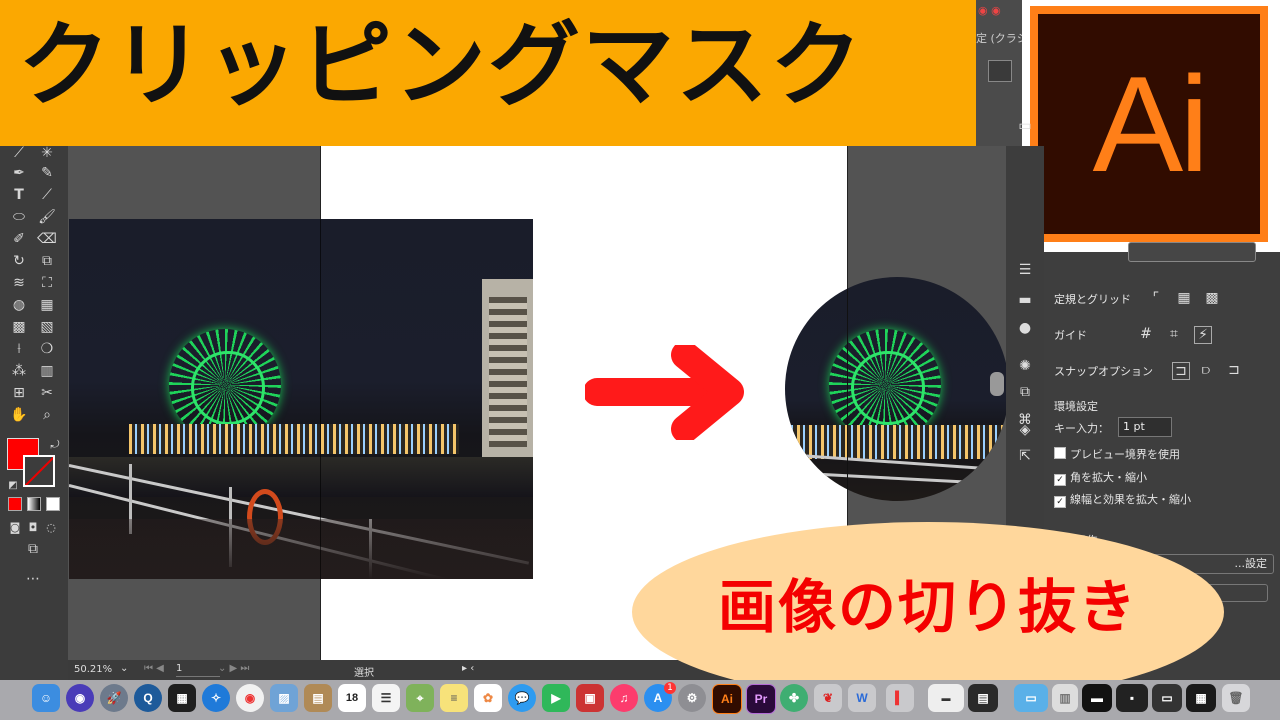 The width and height of the screenshot is (1280, 720). What do you see at coordinates (997, 384) in the screenshot?
I see `scrollbar-thumb` at bounding box center [997, 384].